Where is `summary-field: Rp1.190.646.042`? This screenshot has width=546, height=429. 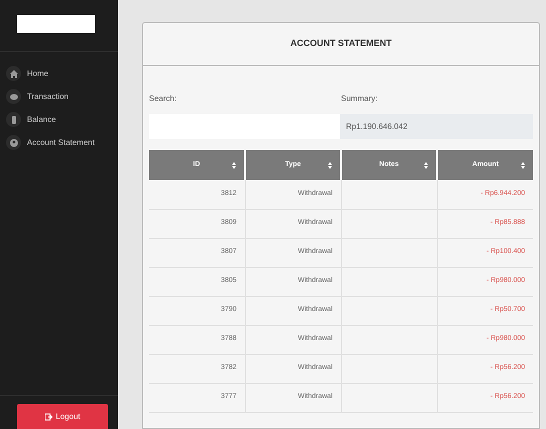 summary-field: Rp1.190.646.042 is located at coordinates (436, 126).